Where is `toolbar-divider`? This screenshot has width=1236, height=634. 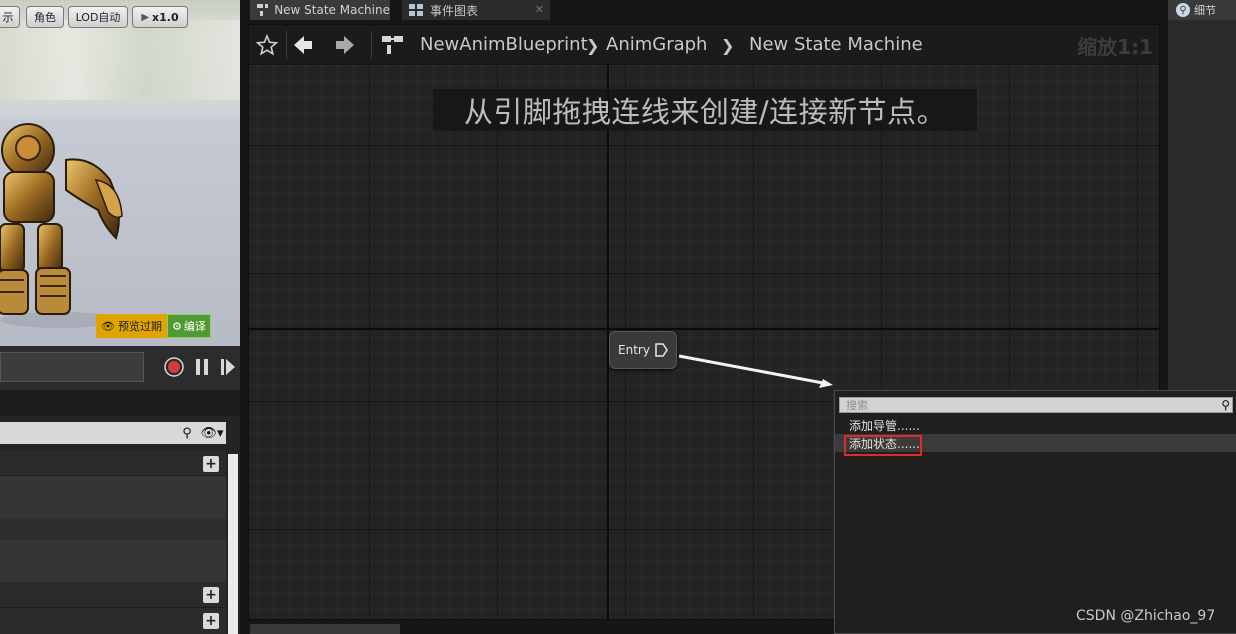
toolbar-divider is located at coordinates (371, 45).